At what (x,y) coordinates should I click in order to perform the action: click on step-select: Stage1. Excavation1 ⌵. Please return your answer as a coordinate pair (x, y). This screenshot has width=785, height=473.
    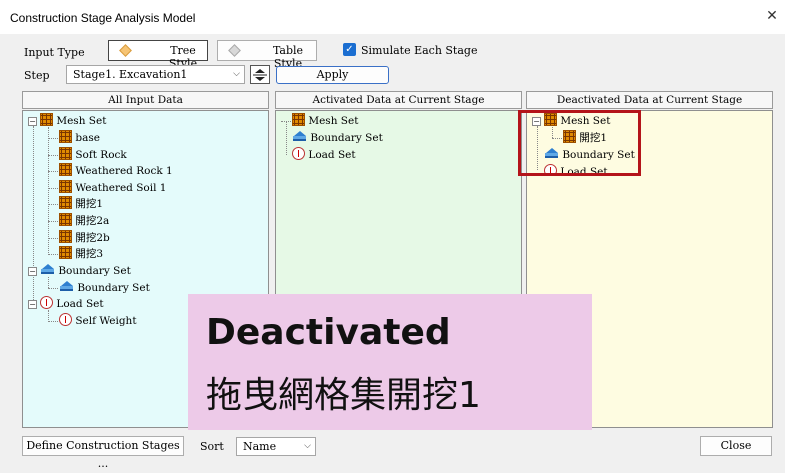
    Looking at the image, I should click on (155, 74).